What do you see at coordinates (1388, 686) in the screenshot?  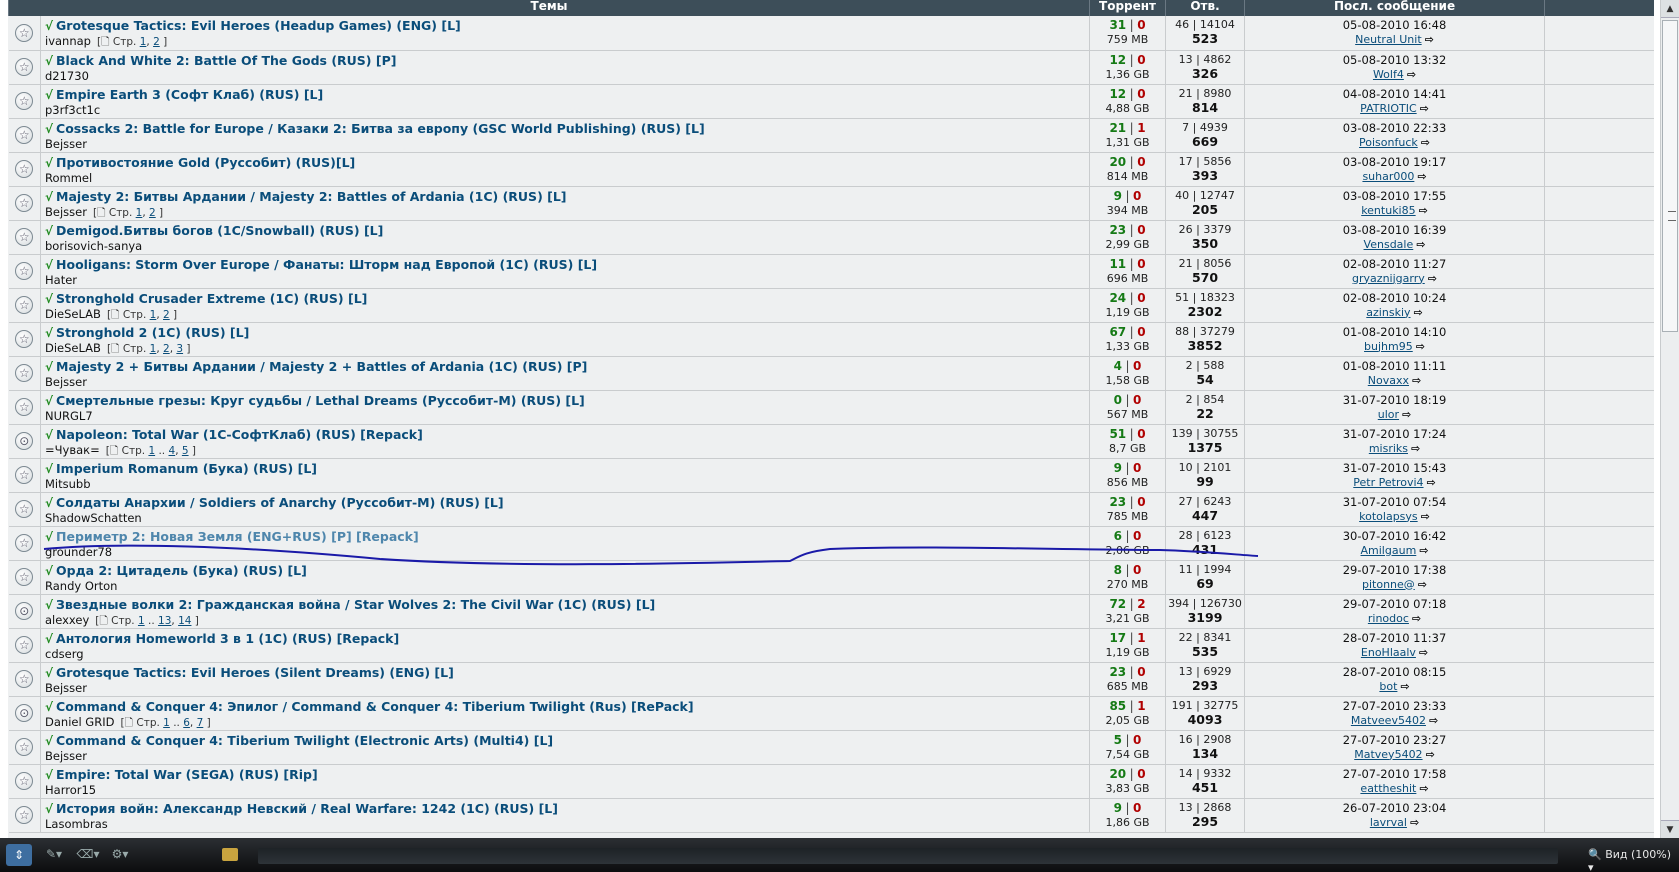 I see `last-post-user: bot` at bounding box center [1388, 686].